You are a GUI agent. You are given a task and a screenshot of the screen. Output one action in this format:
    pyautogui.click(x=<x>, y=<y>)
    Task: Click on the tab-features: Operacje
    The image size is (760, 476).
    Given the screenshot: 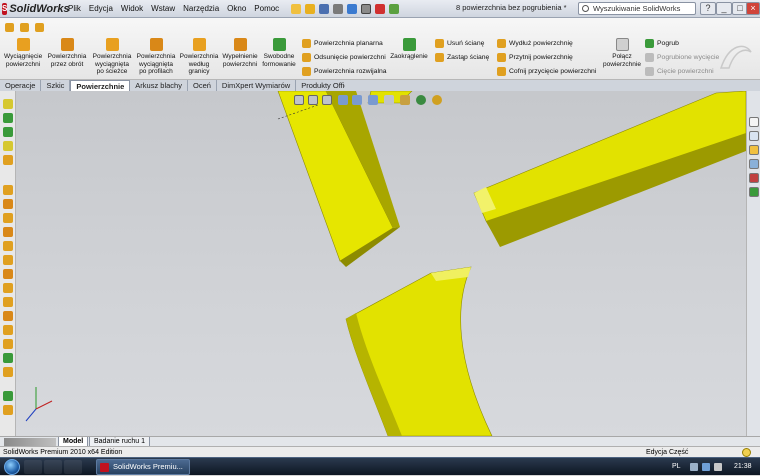 What is the action you would take?
    pyautogui.click(x=21, y=85)
    